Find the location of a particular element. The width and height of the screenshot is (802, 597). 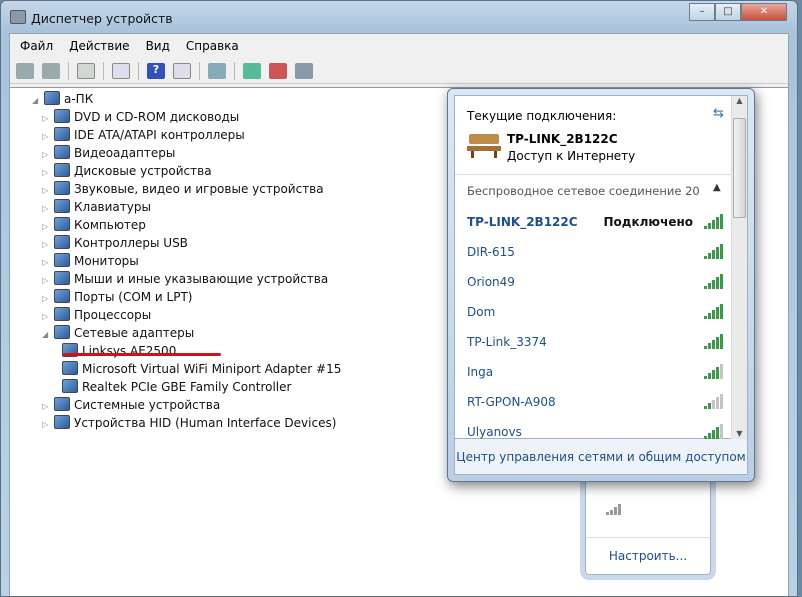

menu-help: Справка is located at coordinates (212, 46).